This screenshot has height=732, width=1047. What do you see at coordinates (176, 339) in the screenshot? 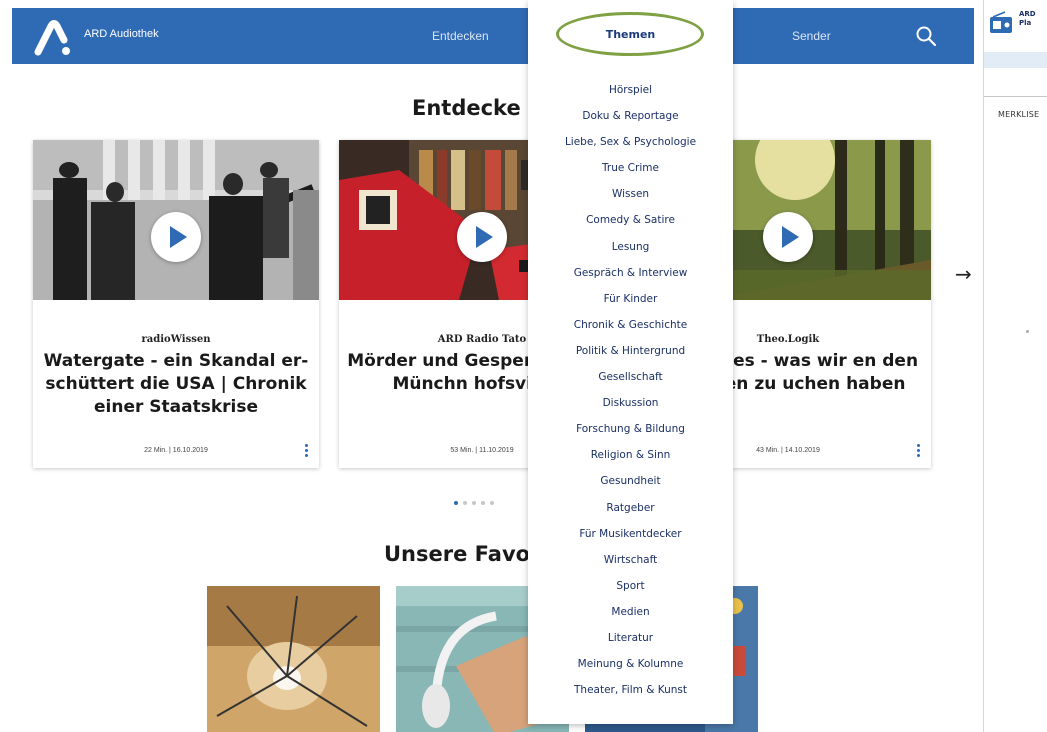
I see `card-source: radioWissen` at bounding box center [176, 339].